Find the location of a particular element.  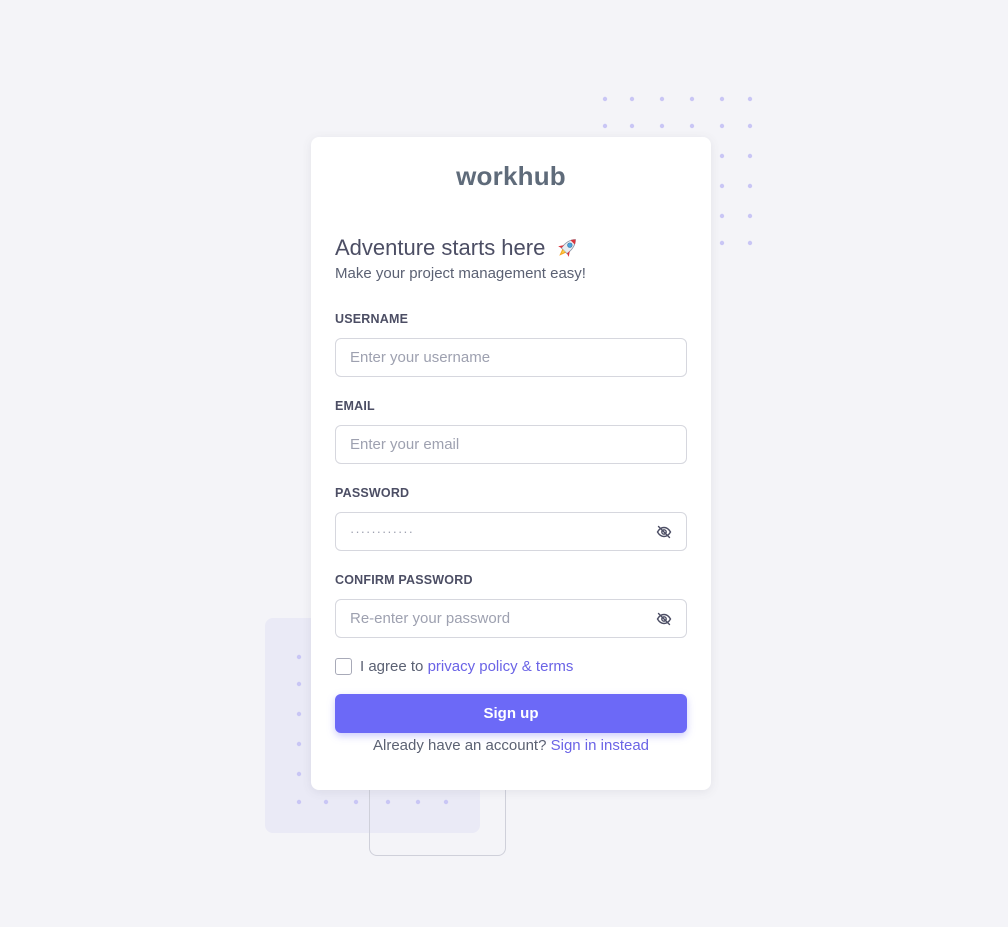

page-subtitle: Make your project management easy! is located at coordinates (460, 273).